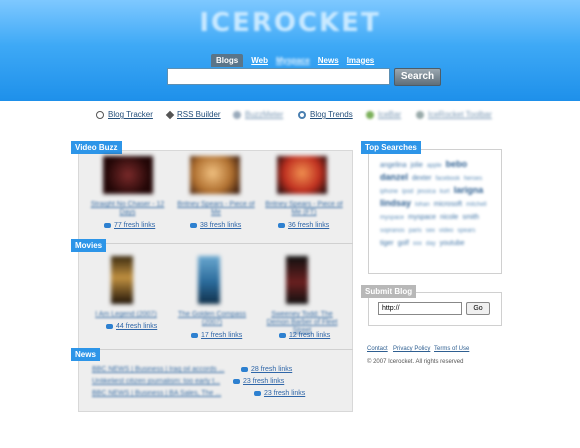 The image size is (580, 448). Describe the element at coordinates (430, 231) in the screenshot. I see `top-search-term: sex` at that location.